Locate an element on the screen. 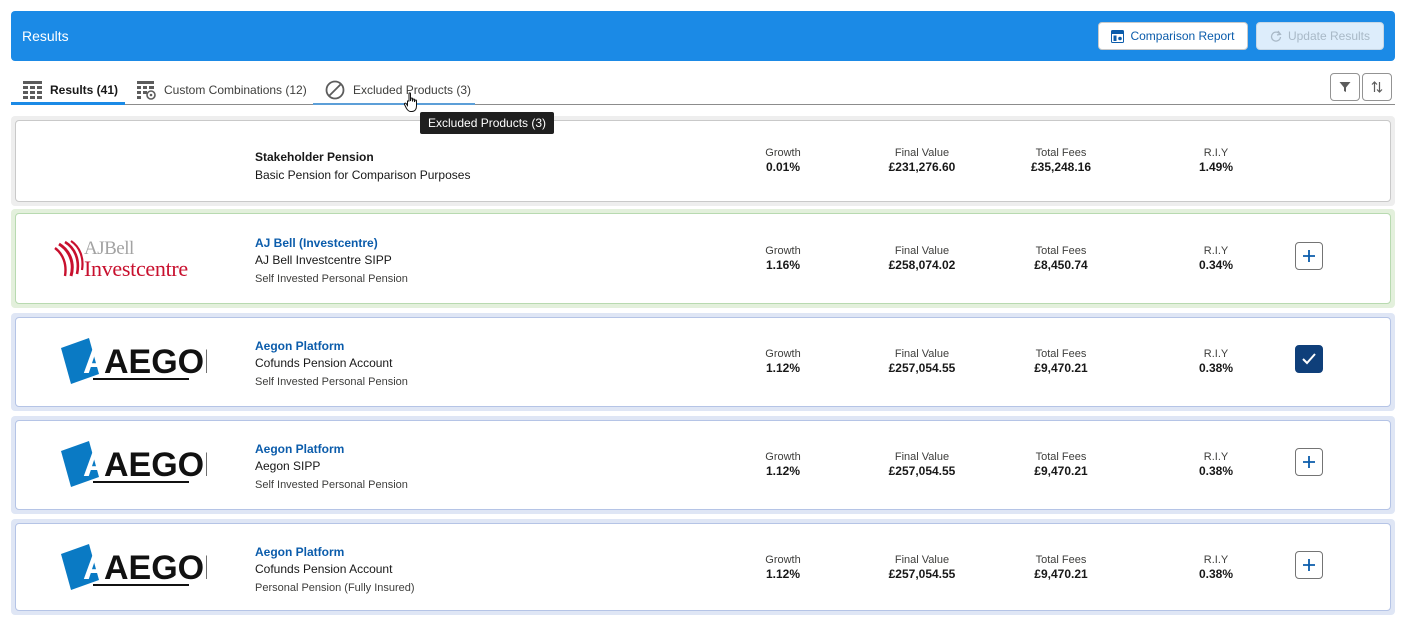 This screenshot has width=1404, height=622. tab-results-label: Results (41) is located at coordinates (84, 90).